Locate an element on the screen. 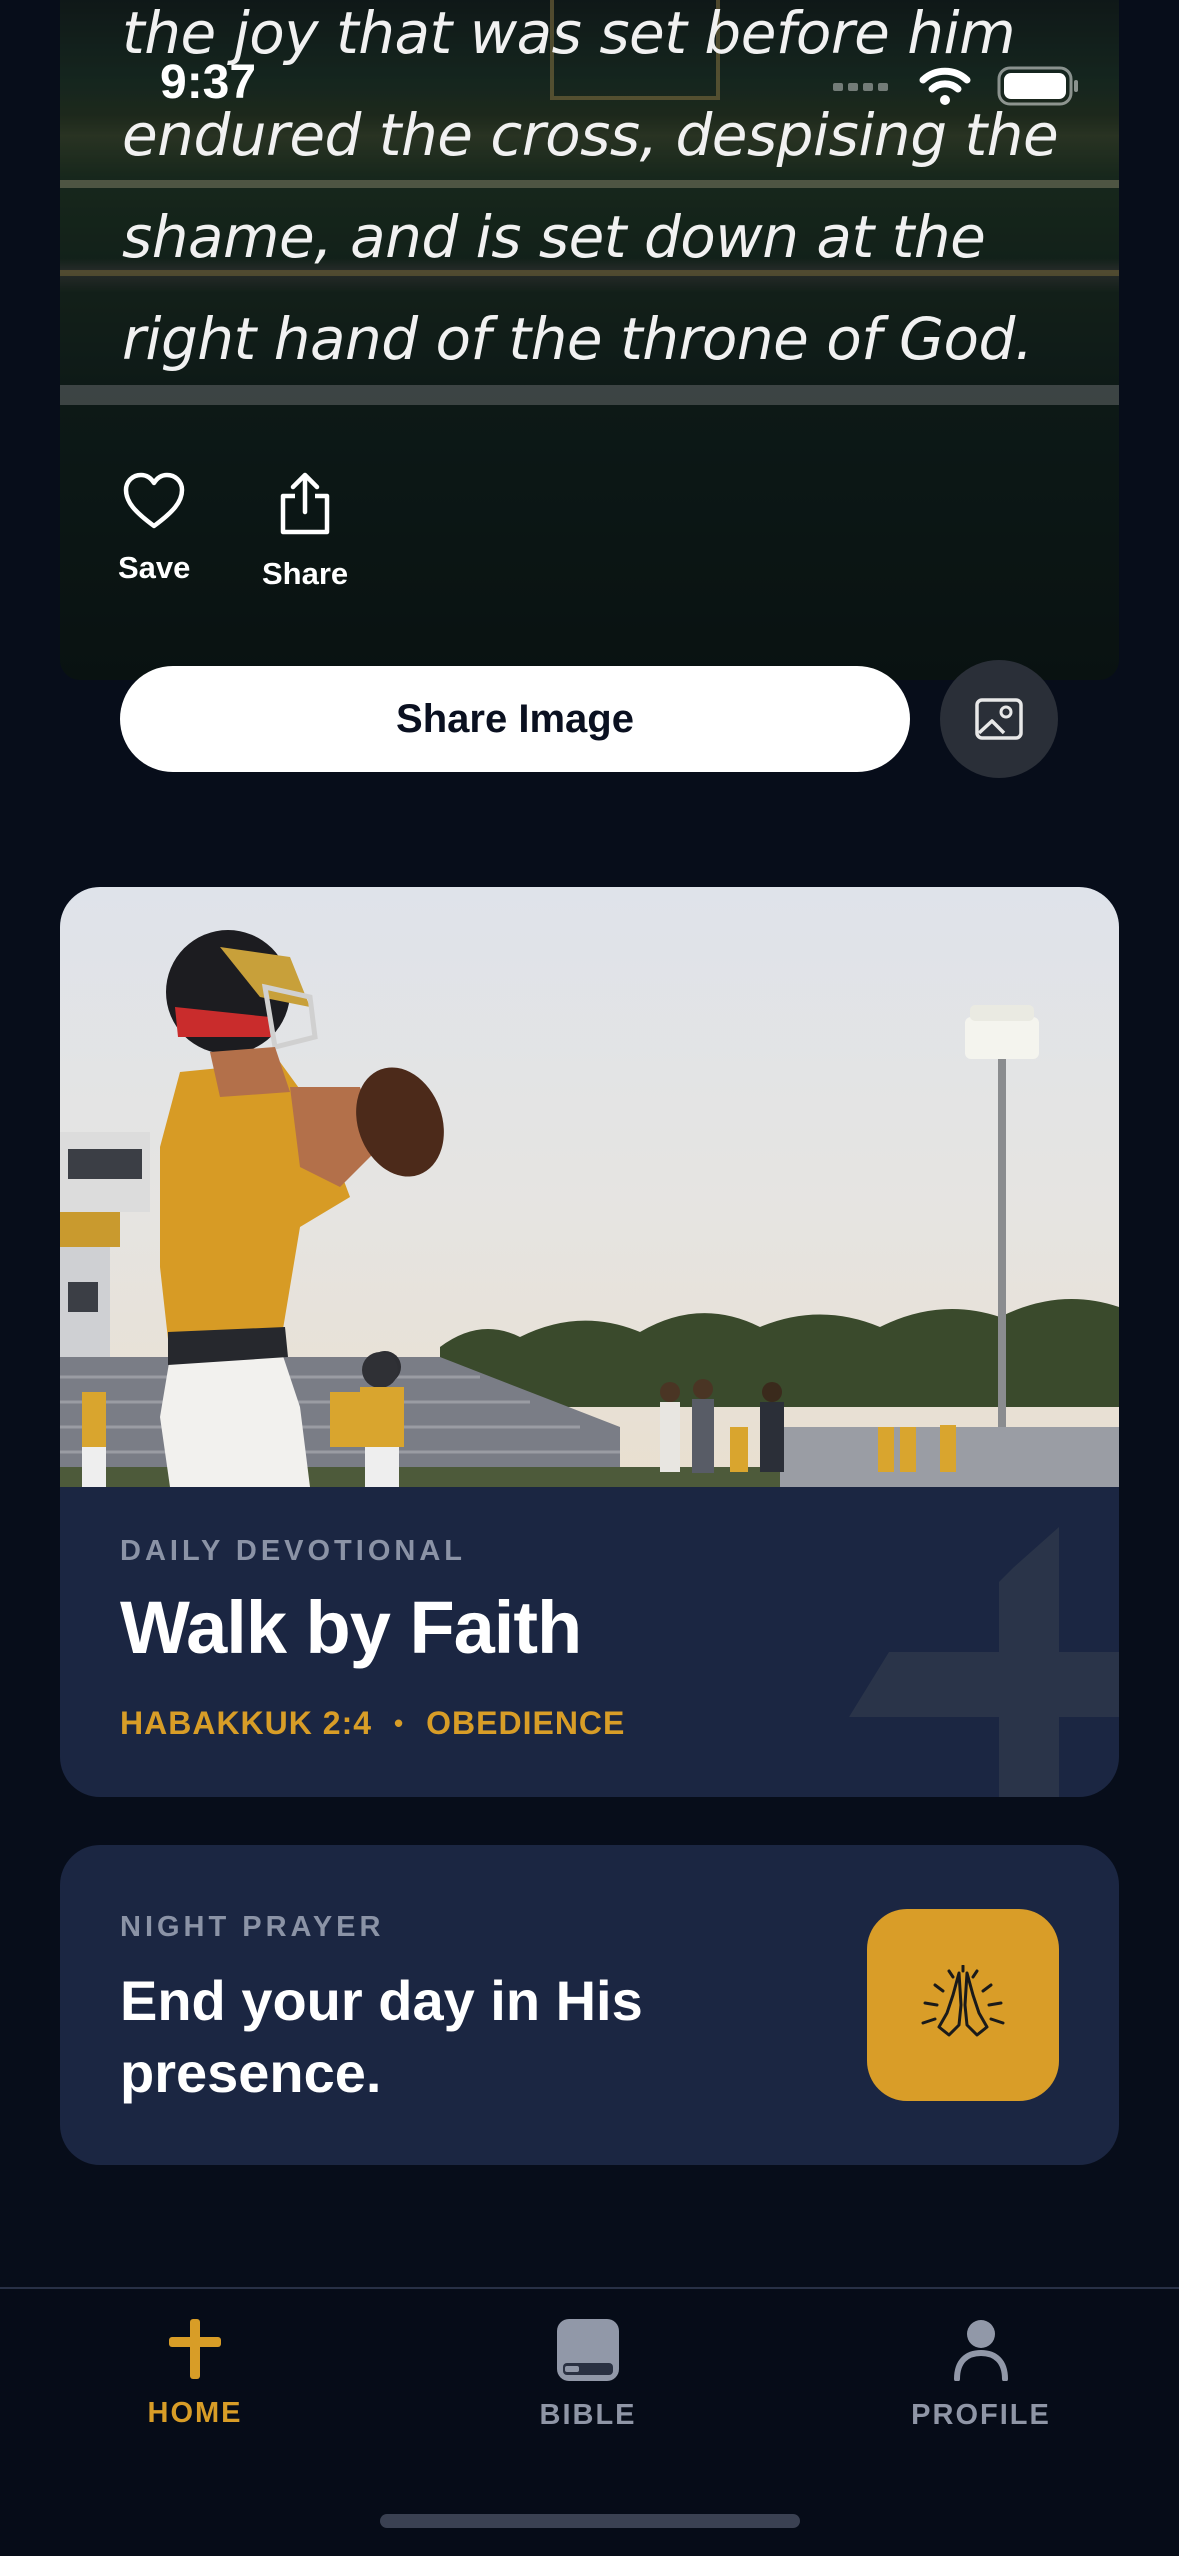  tab-label: BIBLE is located at coordinates (588, 2415).